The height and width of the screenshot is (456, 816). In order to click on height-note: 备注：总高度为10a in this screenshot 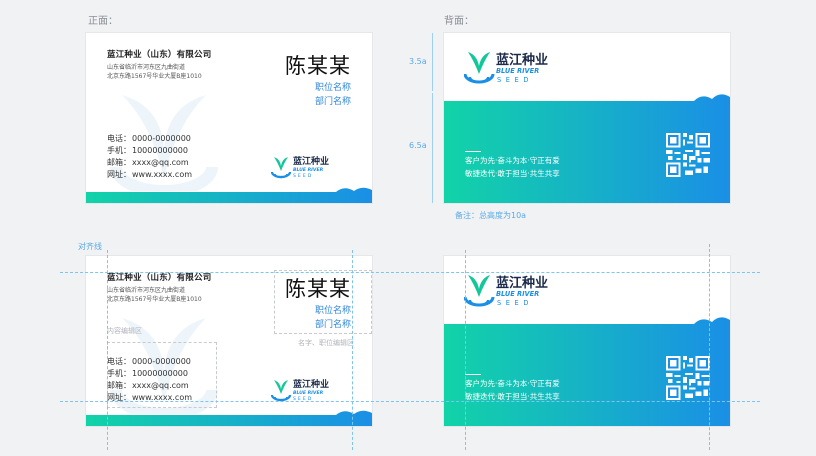, I will do `click(491, 215)`.